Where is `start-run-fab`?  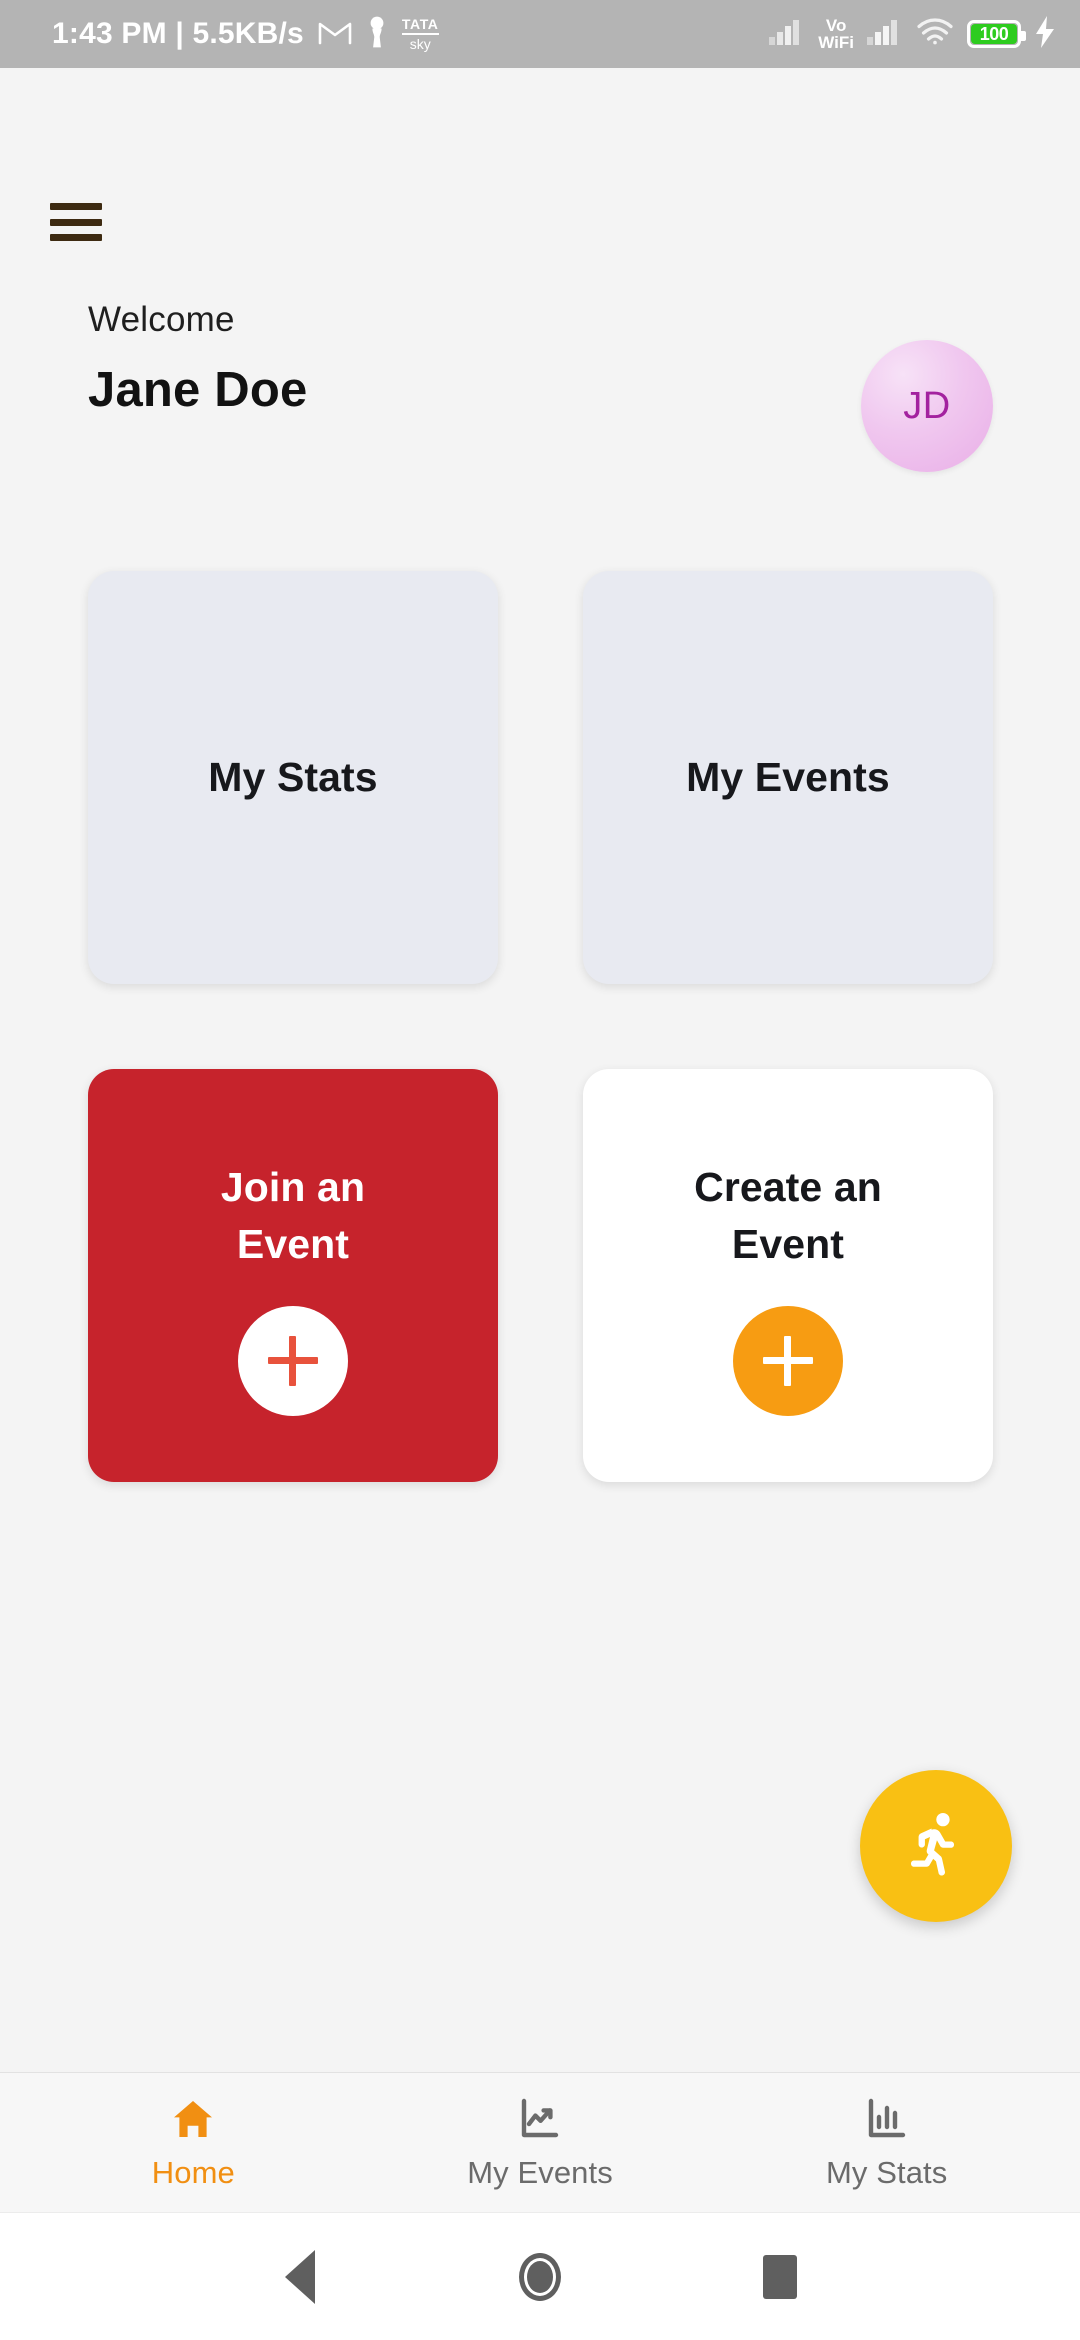 start-run-fab is located at coordinates (936, 1846).